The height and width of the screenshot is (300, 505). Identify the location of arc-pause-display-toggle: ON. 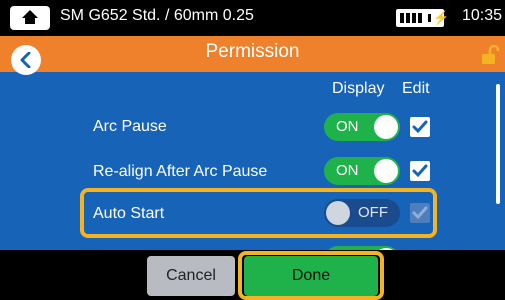
(362, 127).